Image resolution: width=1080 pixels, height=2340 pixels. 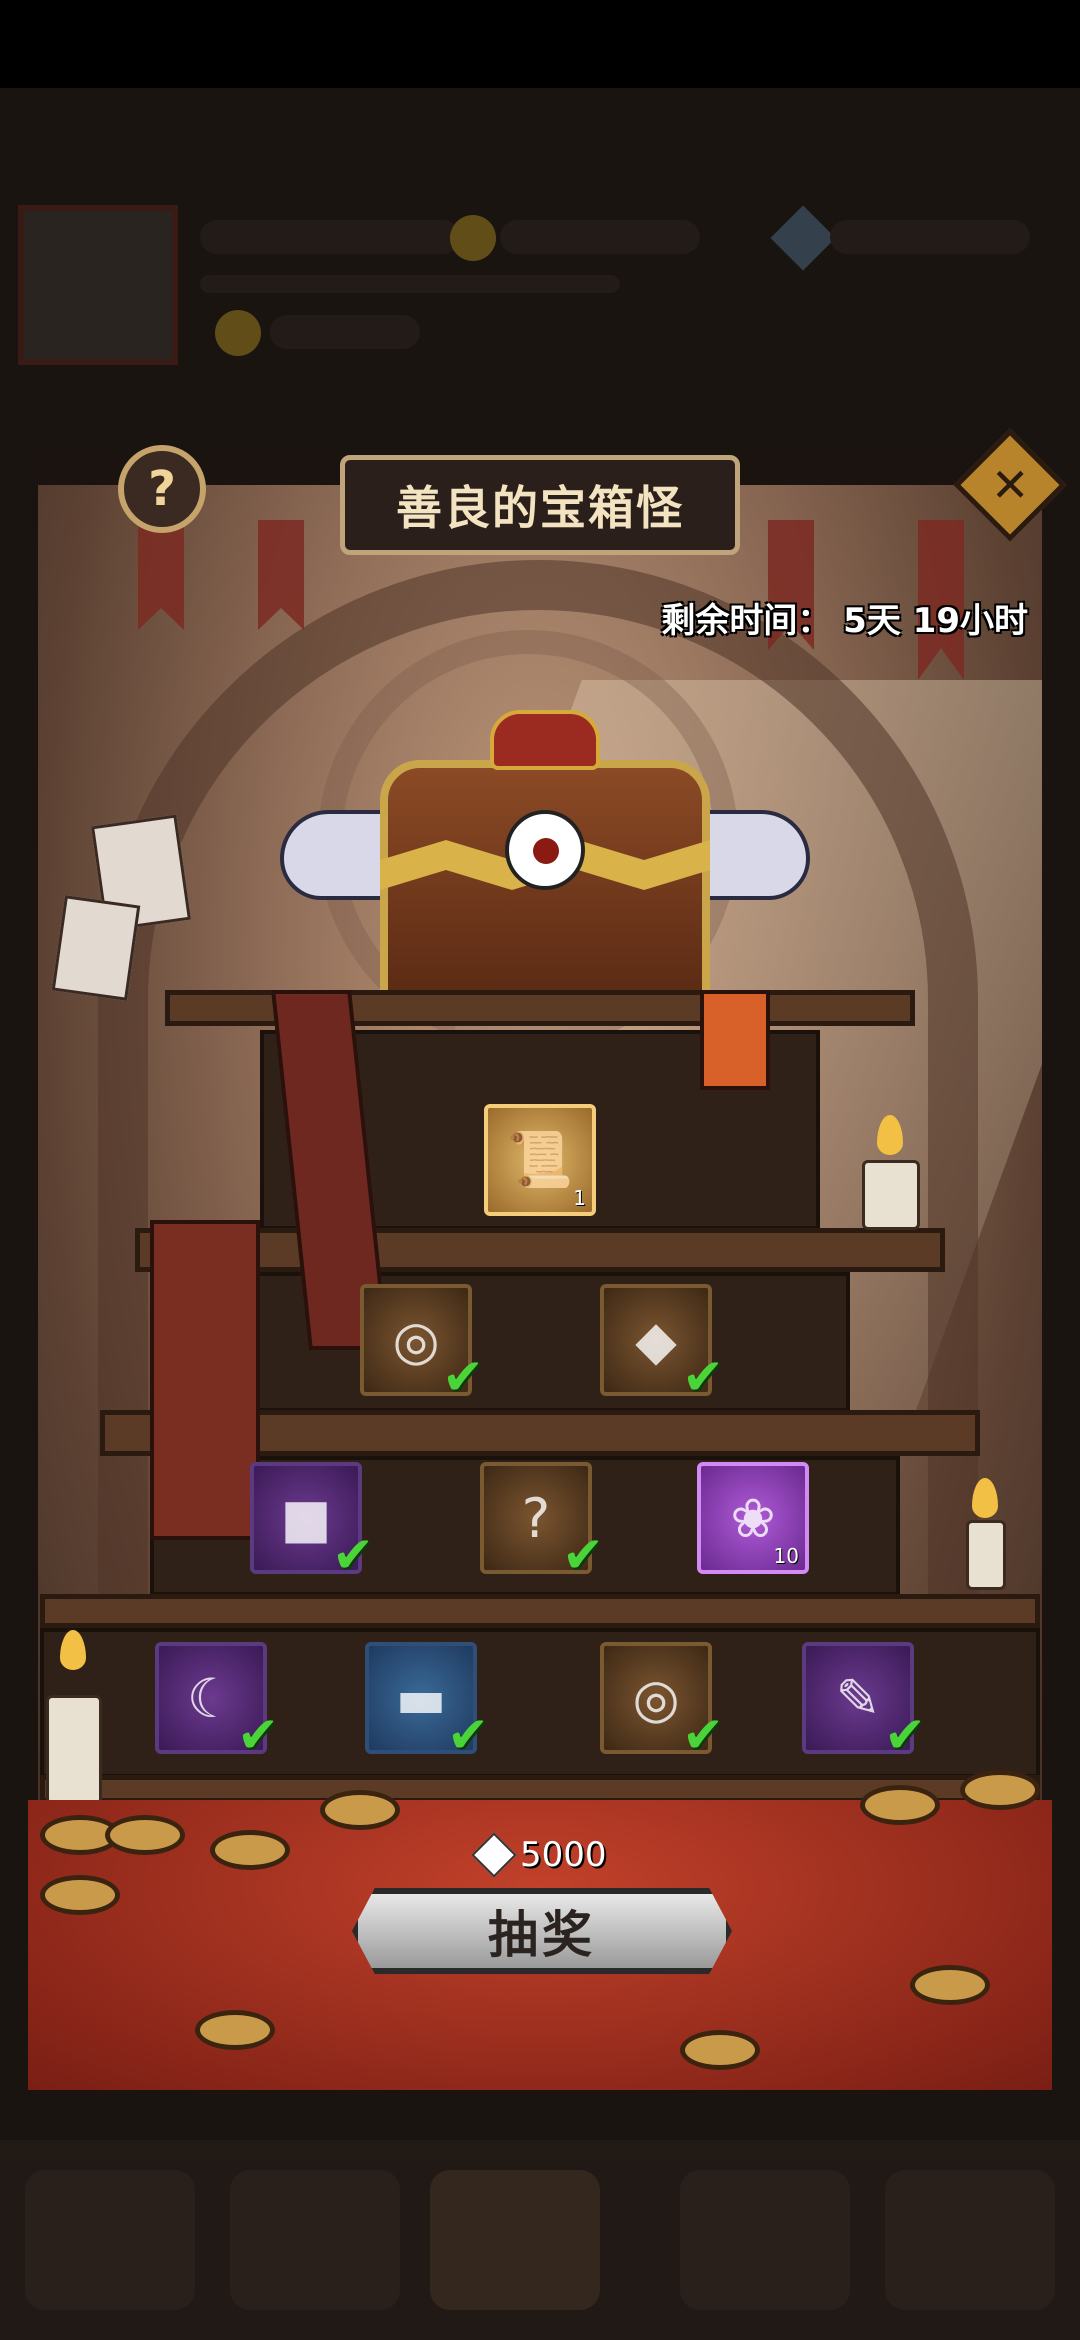 I want to click on charm-icon: ❀, so click(x=753, y=1518).